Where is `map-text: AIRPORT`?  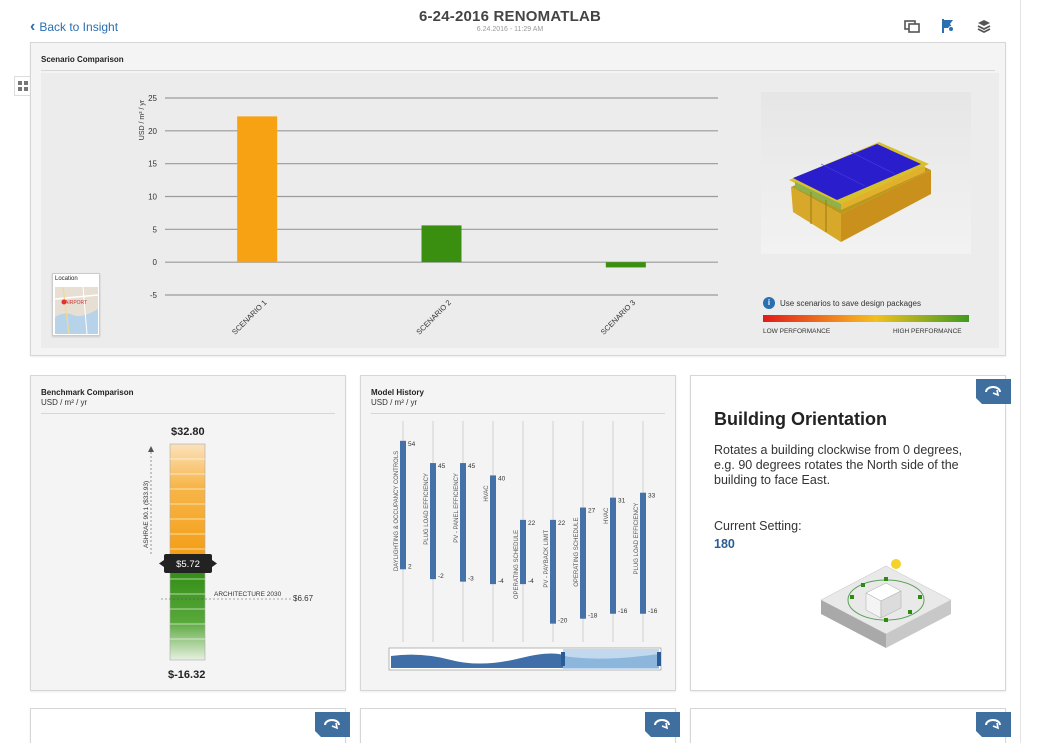 map-text: AIRPORT is located at coordinates (76, 303).